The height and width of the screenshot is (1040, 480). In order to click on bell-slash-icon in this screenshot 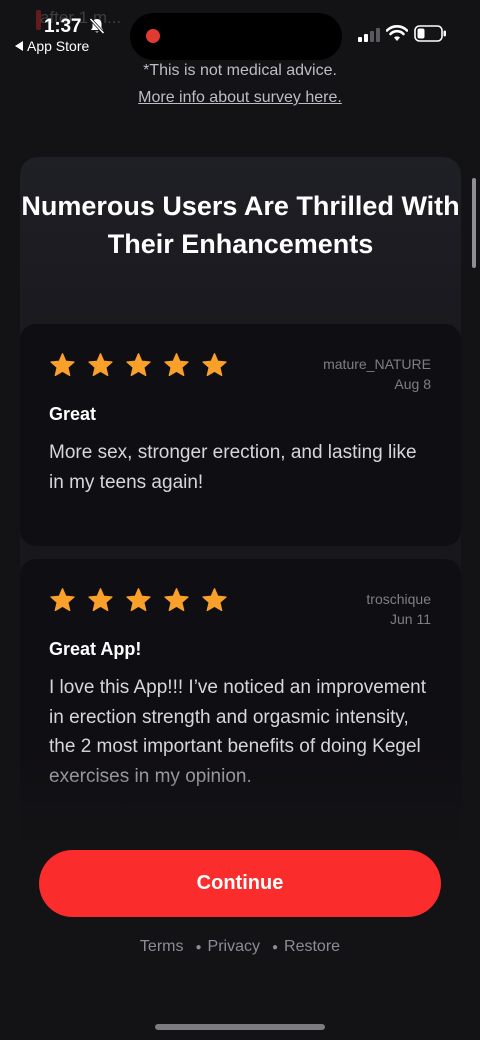, I will do `click(97, 26)`.